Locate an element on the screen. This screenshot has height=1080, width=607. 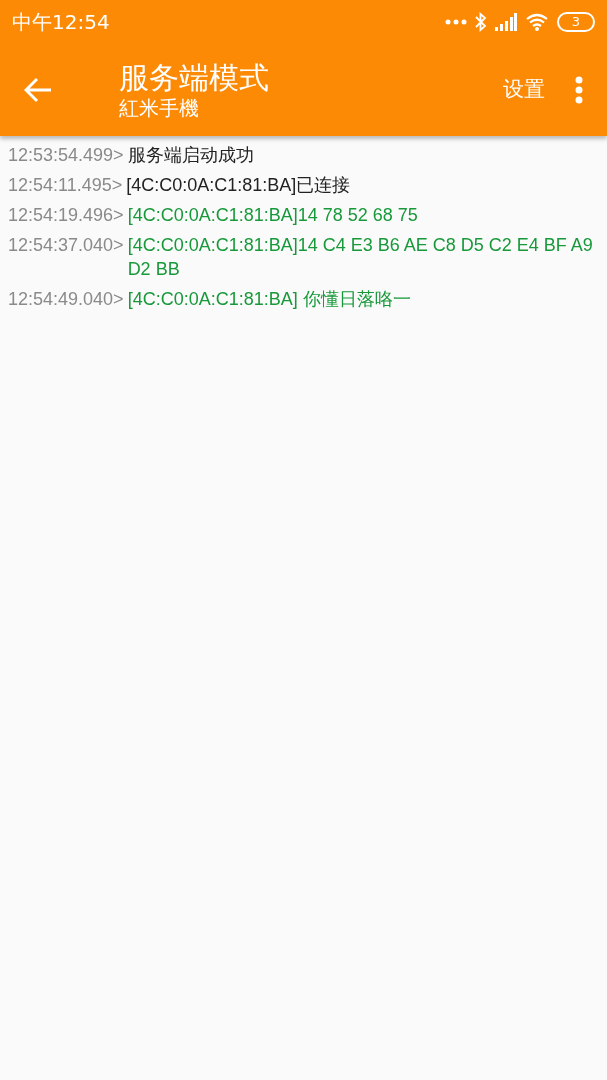
wifi-icon is located at coordinates (537, 22).